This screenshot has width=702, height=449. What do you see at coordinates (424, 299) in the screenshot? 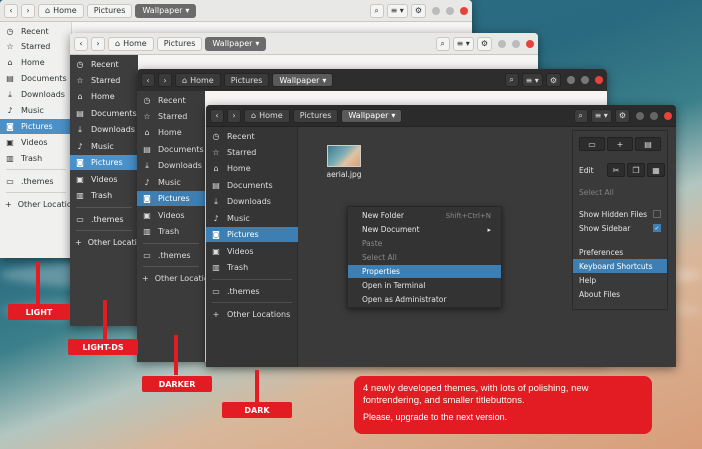
I see `menu-item-open-as-administrator: Open as Administrator` at bounding box center [424, 299].